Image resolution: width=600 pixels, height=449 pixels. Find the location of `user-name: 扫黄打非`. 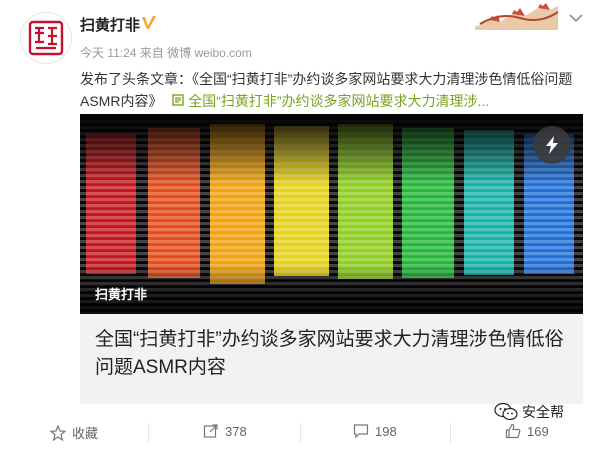

user-name: 扫黄打非 is located at coordinates (110, 24).